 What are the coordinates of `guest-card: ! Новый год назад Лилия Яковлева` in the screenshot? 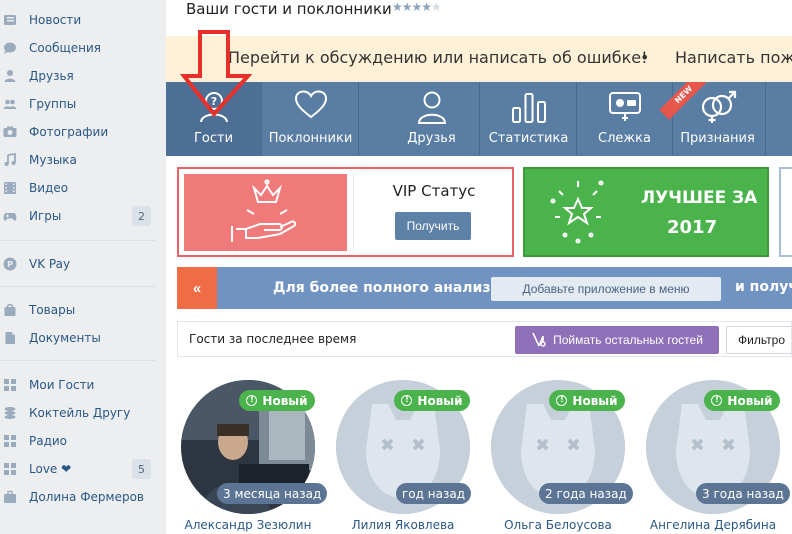 It's located at (403, 457).